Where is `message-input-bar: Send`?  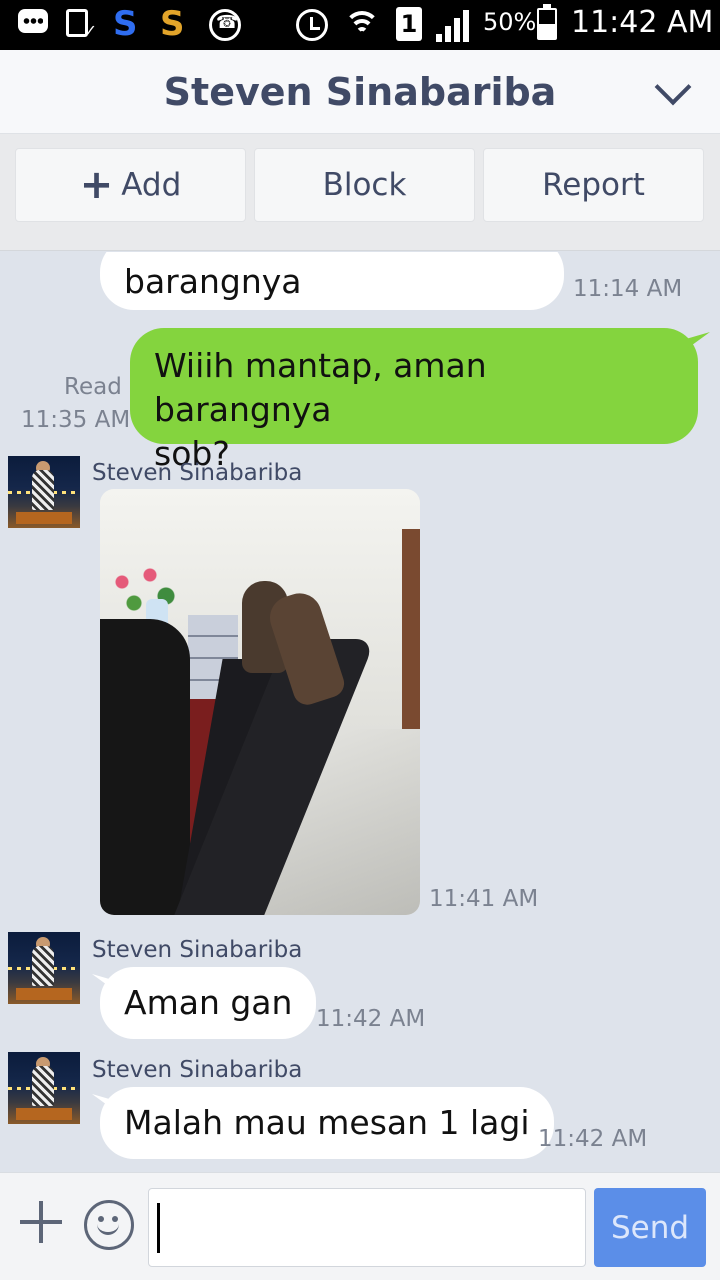
message-input-bar: Send is located at coordinates (360, 1226).